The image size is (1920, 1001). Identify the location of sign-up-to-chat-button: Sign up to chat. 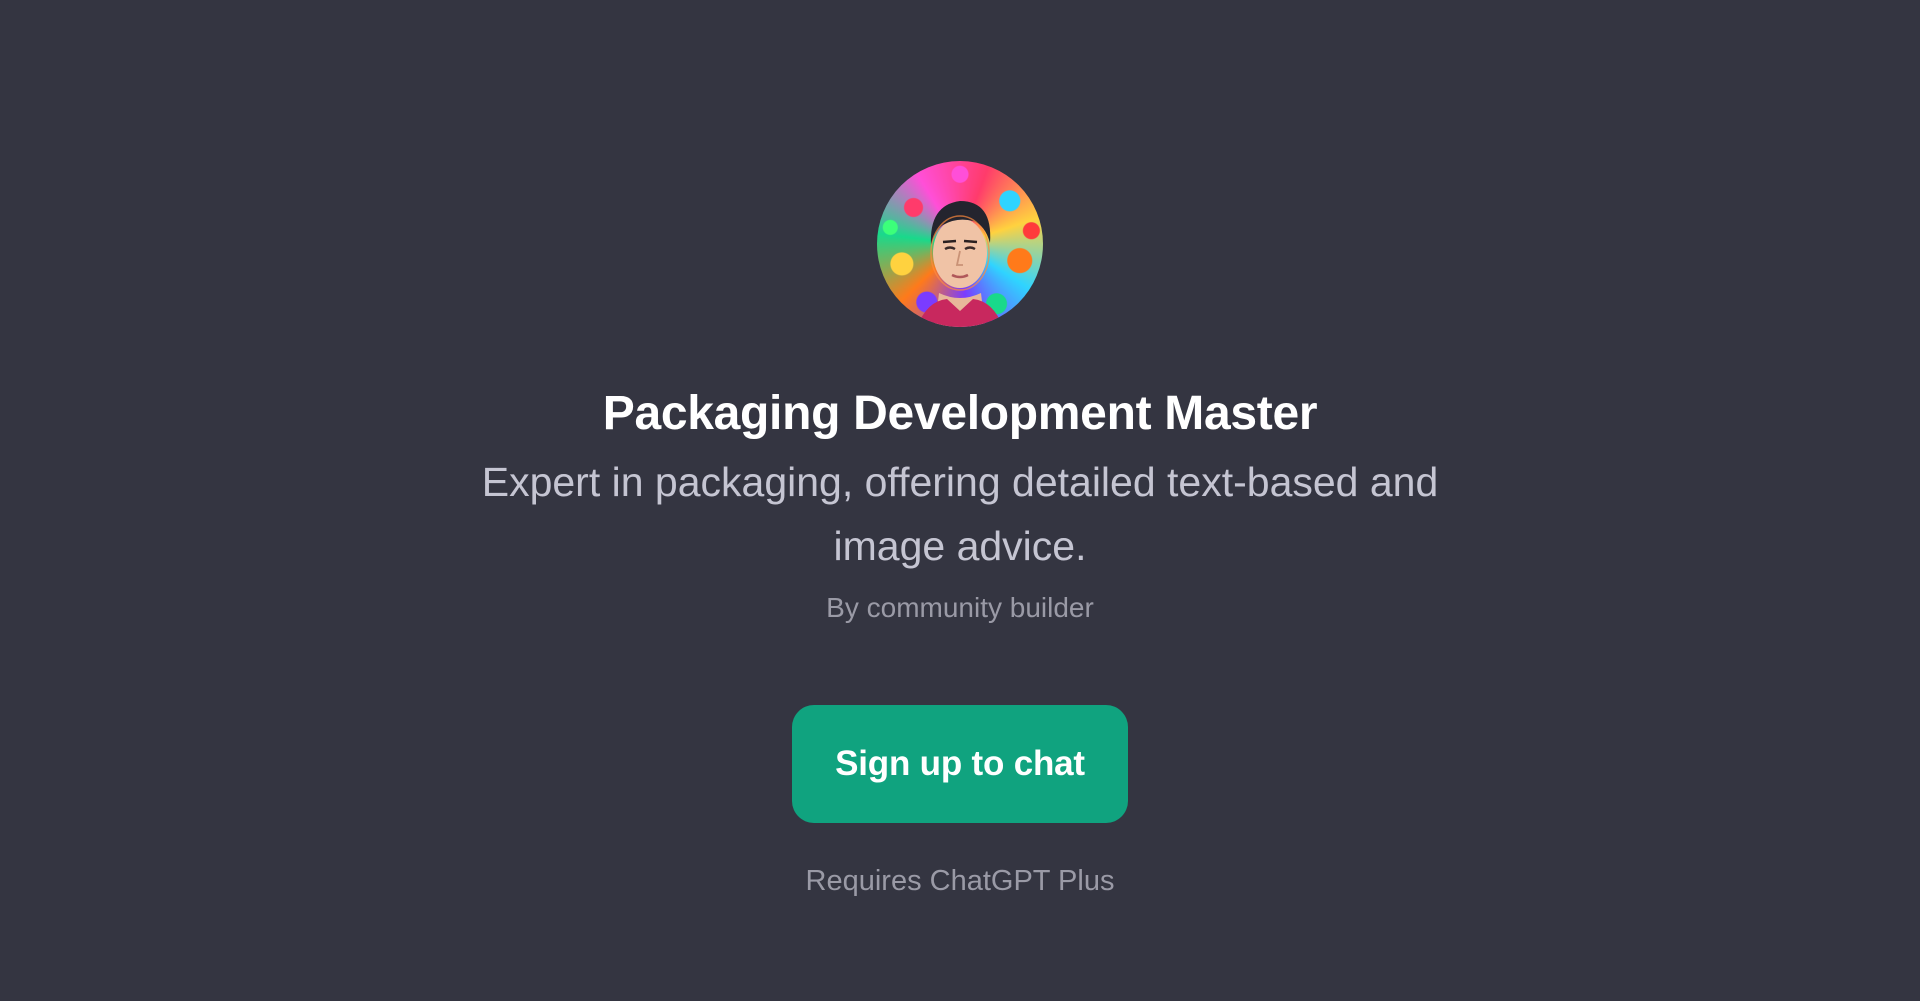
(960, 764).